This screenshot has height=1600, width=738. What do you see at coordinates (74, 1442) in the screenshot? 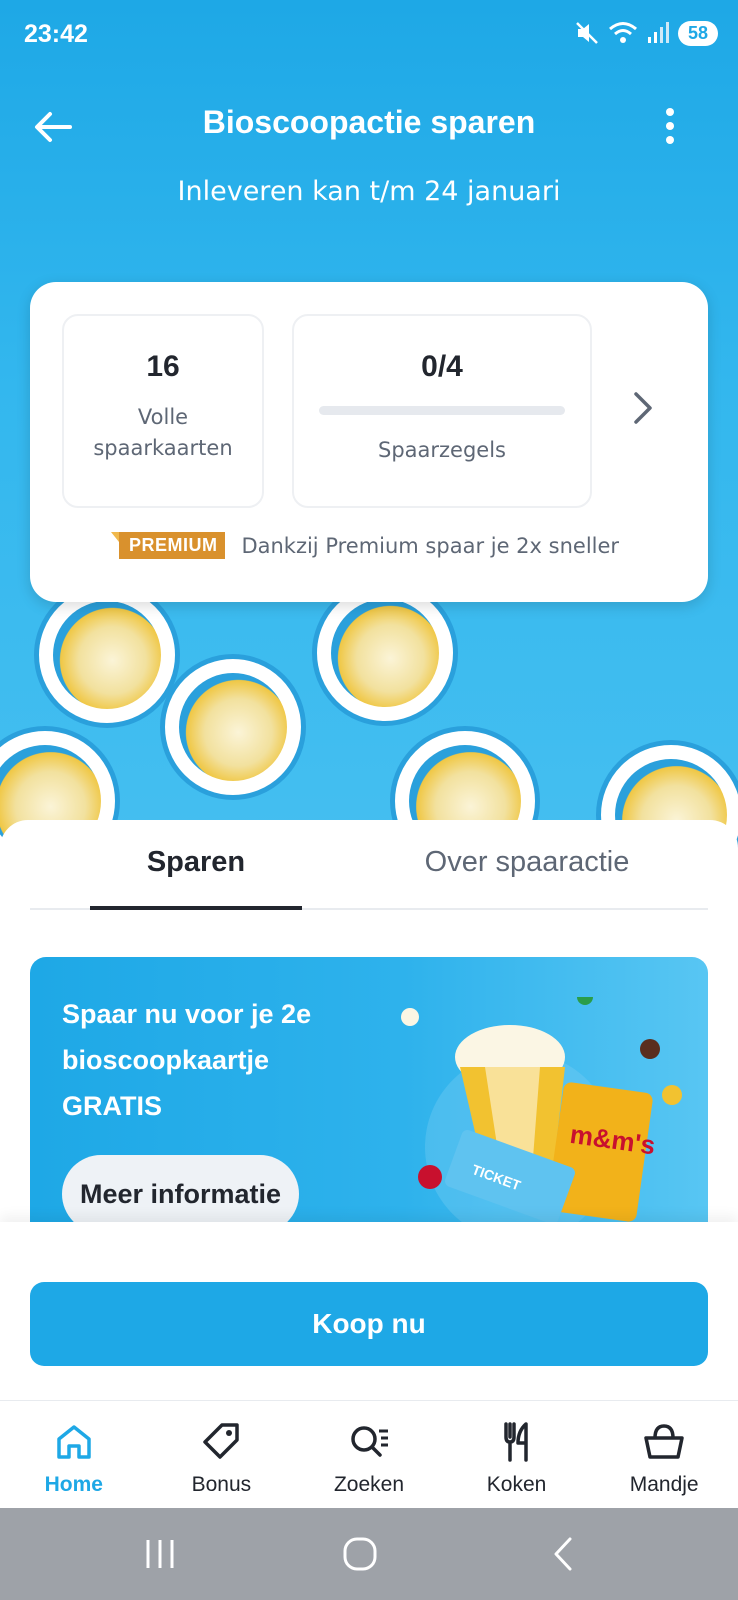
I see `home-icon` at bounding box center [74, 1442].